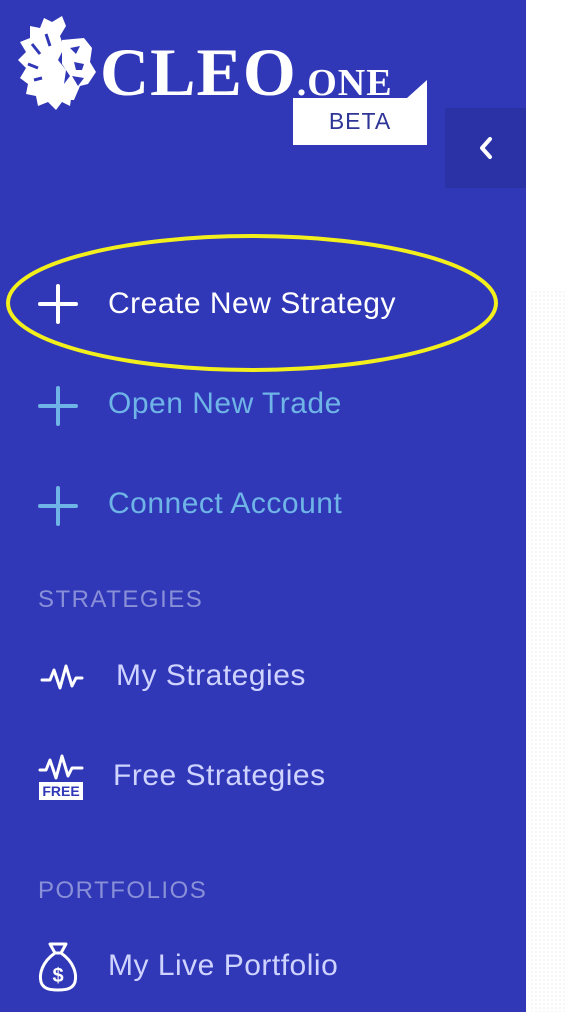 The width and height of the screenshot is (565, 1012). What do you see at coordinates (223, 965) in the screenshot?
I see `my-live-portfolio-label: My Live Portfolio` at bounding box center [223, 965].